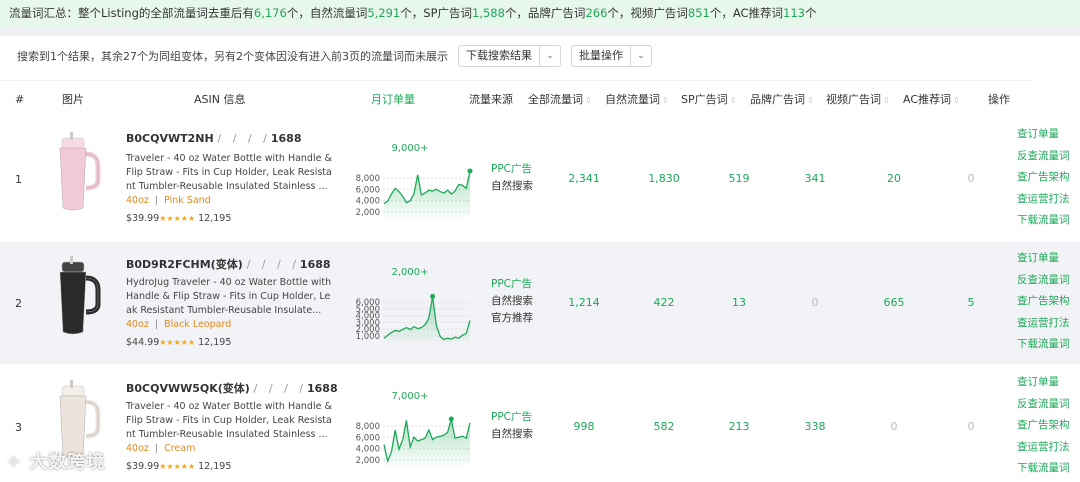 The image size is (1080, 482). Describe the element at coordinates (131, 13) in the screenshot. I see `summary-text: 流量词汇总：整个Listing的全部流量词去重后有` at that location.